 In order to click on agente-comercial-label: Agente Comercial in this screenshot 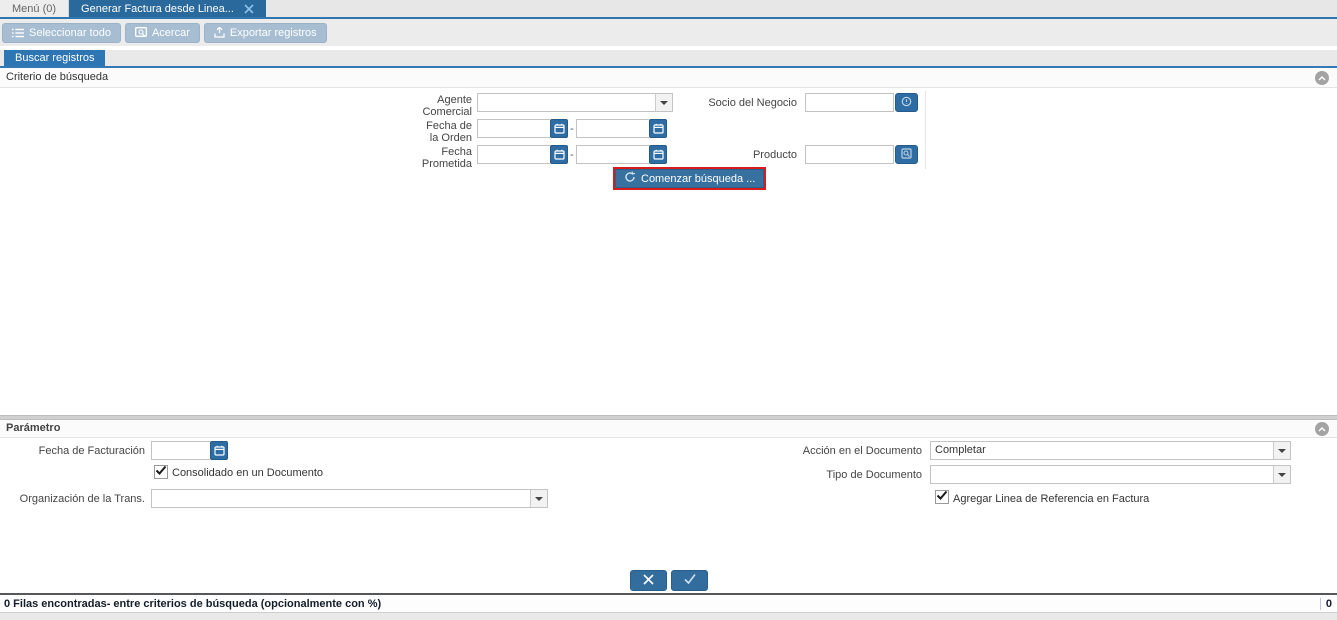, I will do `click(447, 106)`.